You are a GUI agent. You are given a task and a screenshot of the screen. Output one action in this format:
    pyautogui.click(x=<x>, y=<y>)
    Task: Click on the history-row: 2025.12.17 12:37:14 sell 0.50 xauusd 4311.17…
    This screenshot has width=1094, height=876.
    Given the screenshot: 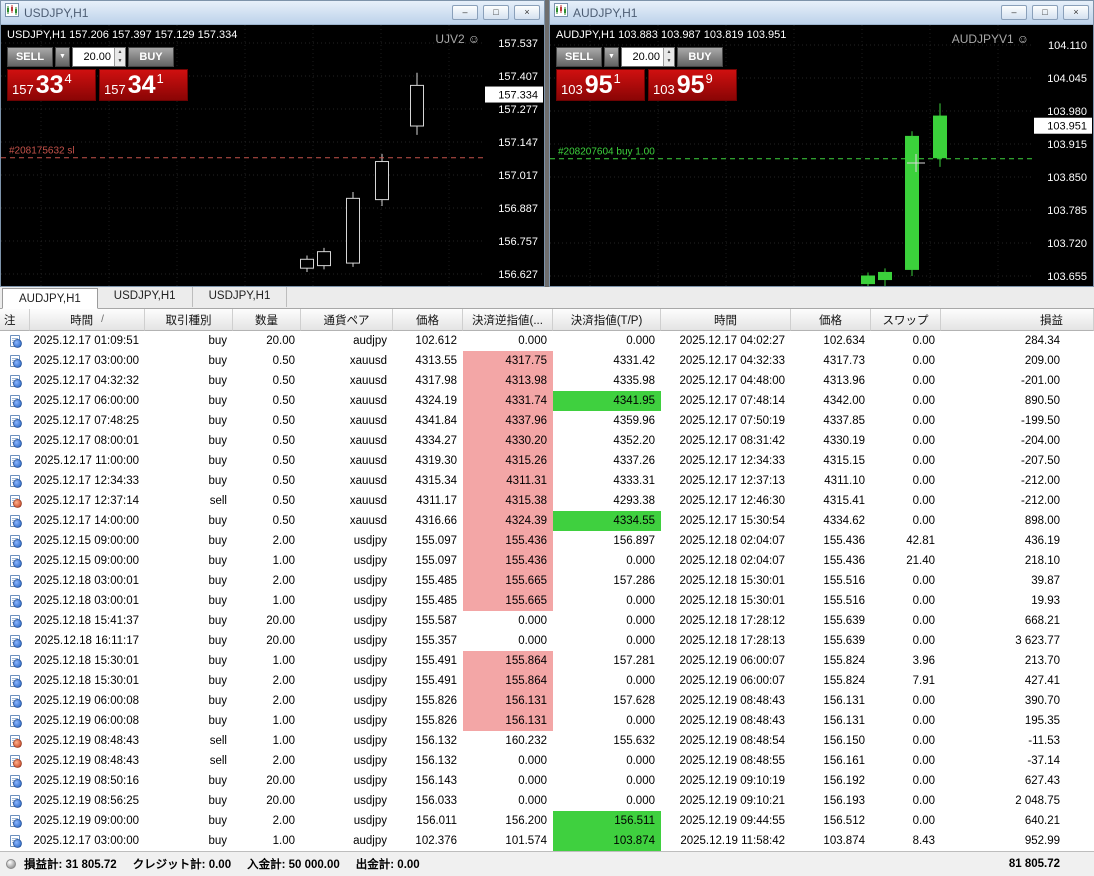 What is the action you would take?
    pyautogui.click(x=547, y=501)
    